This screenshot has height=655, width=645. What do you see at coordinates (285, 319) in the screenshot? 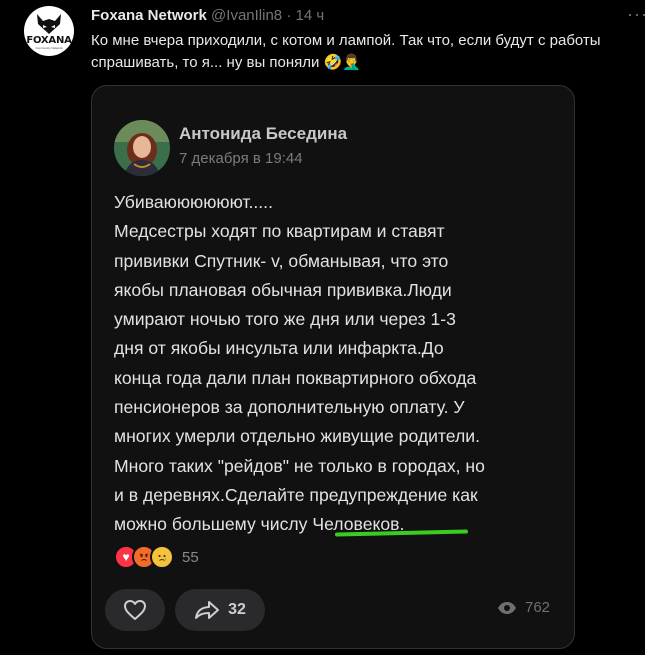
I see `post-line: умирают ночью того же дня или через 1-3` at bounding box center [285, 319].